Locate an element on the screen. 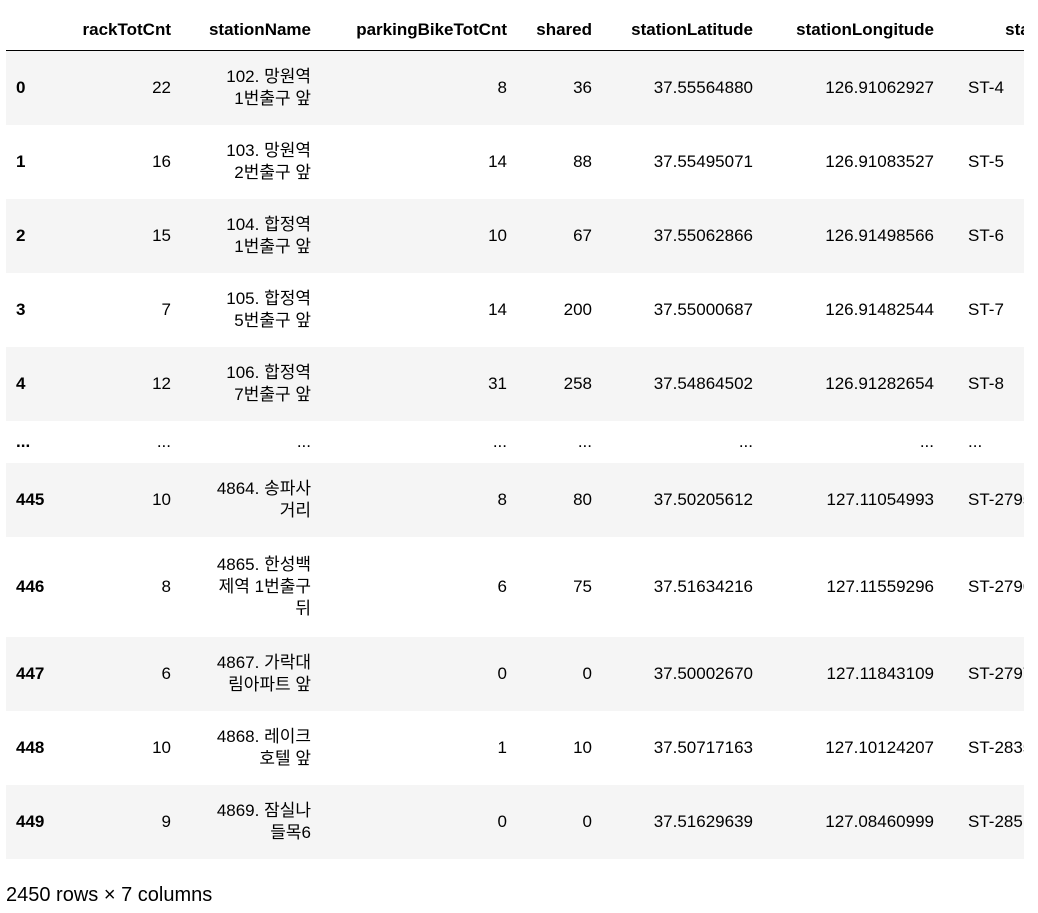  cell-station-name: 4869. 잠실나 들목6 is located at coordinates (251, 822).